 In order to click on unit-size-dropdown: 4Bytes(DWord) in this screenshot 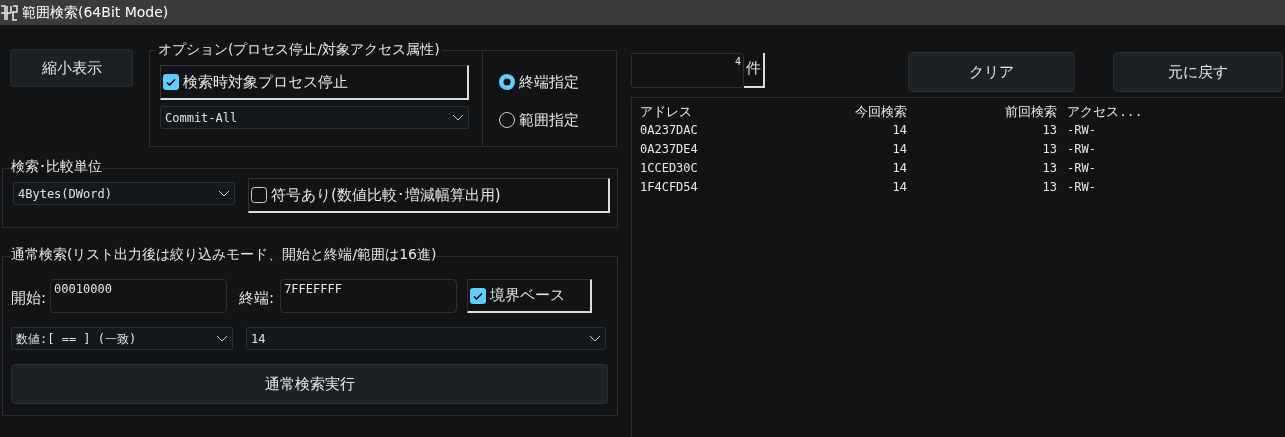, I will do `click(124, 193)`.